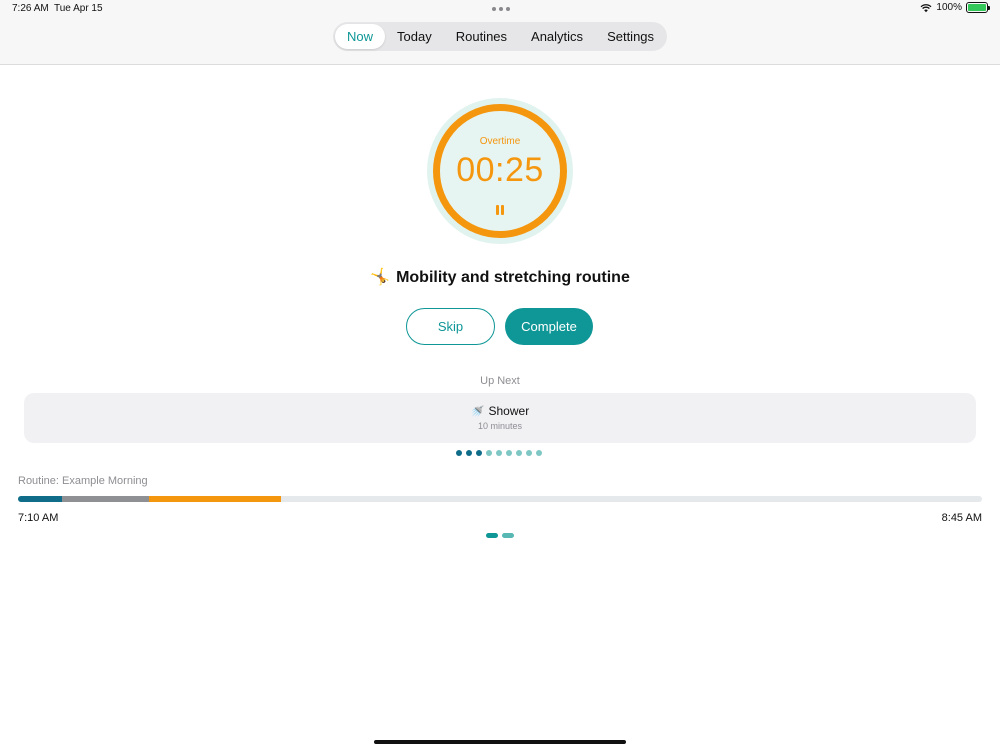 The image size is (1000, 750). What do you see at coordinates (509, 411) in the screenshot?
I see `up-next-name: Shower` at bounding box center [509, 411].